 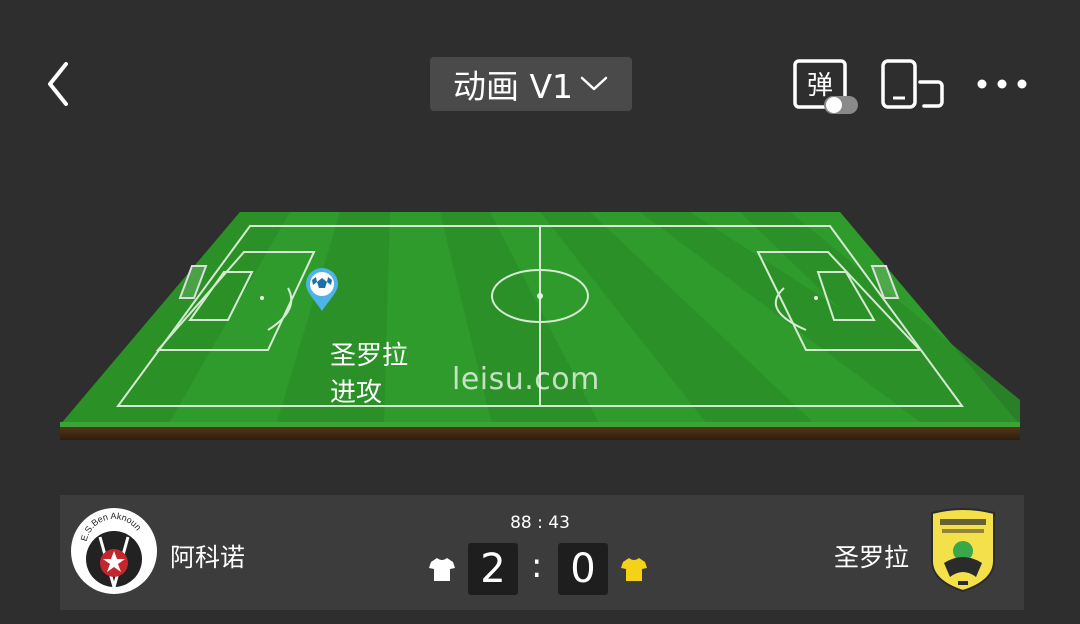 I want to click on danmu-toggle-button: 弹, so click(x=826, y=88).